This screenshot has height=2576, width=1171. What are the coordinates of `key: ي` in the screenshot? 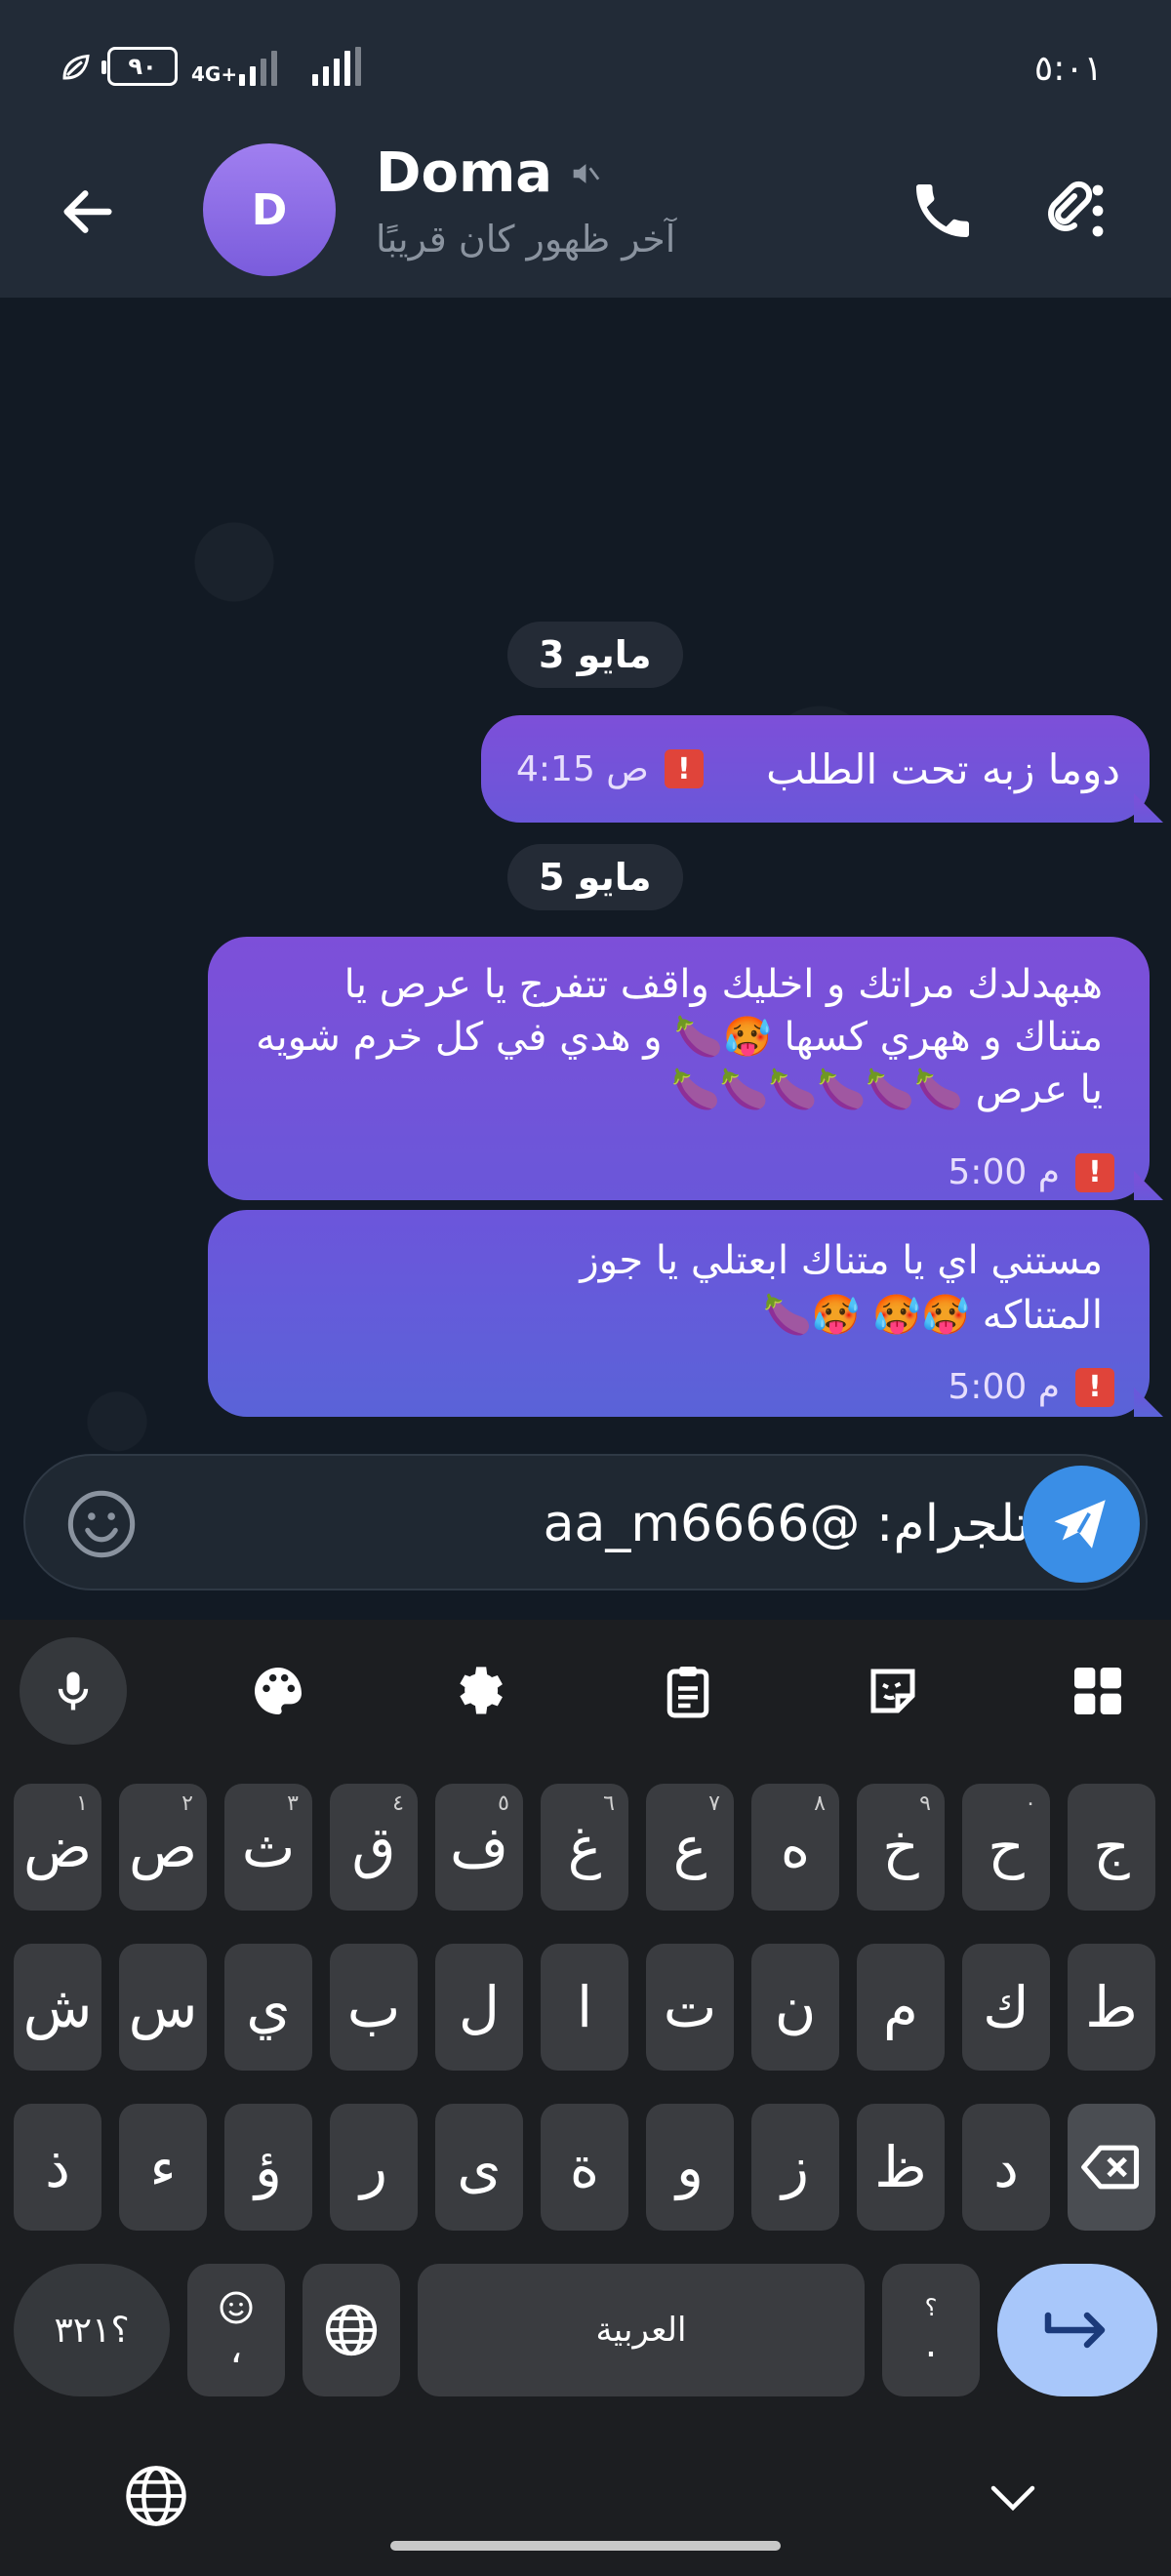 It's located at (268, 2007).